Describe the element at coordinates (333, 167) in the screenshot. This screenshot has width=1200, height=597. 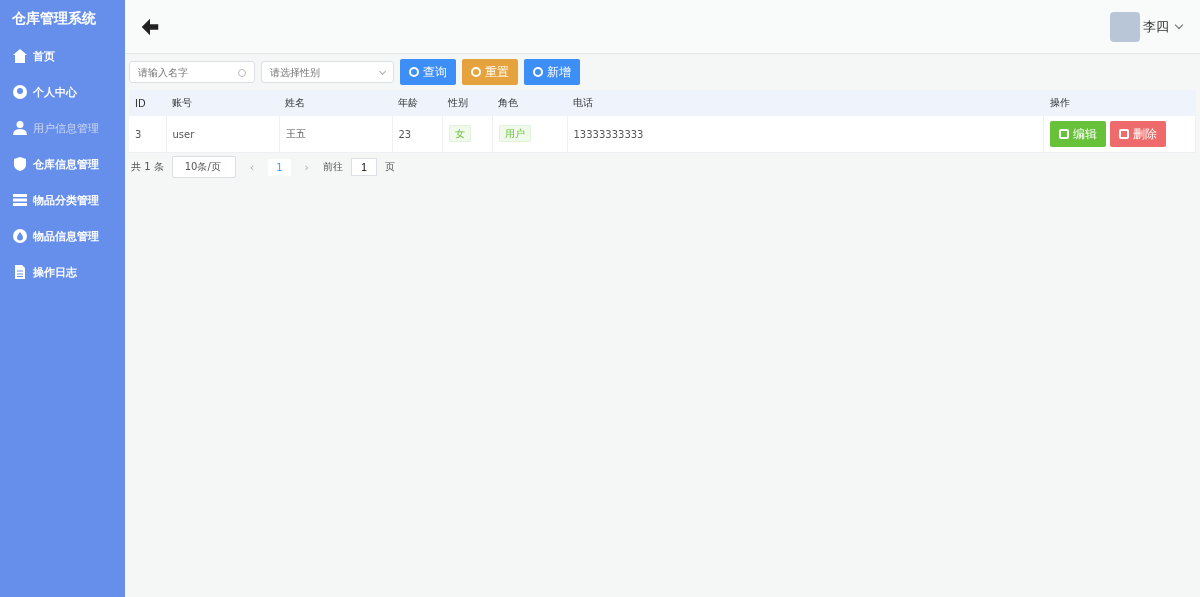
I see `goto-label: 前往` at that location.